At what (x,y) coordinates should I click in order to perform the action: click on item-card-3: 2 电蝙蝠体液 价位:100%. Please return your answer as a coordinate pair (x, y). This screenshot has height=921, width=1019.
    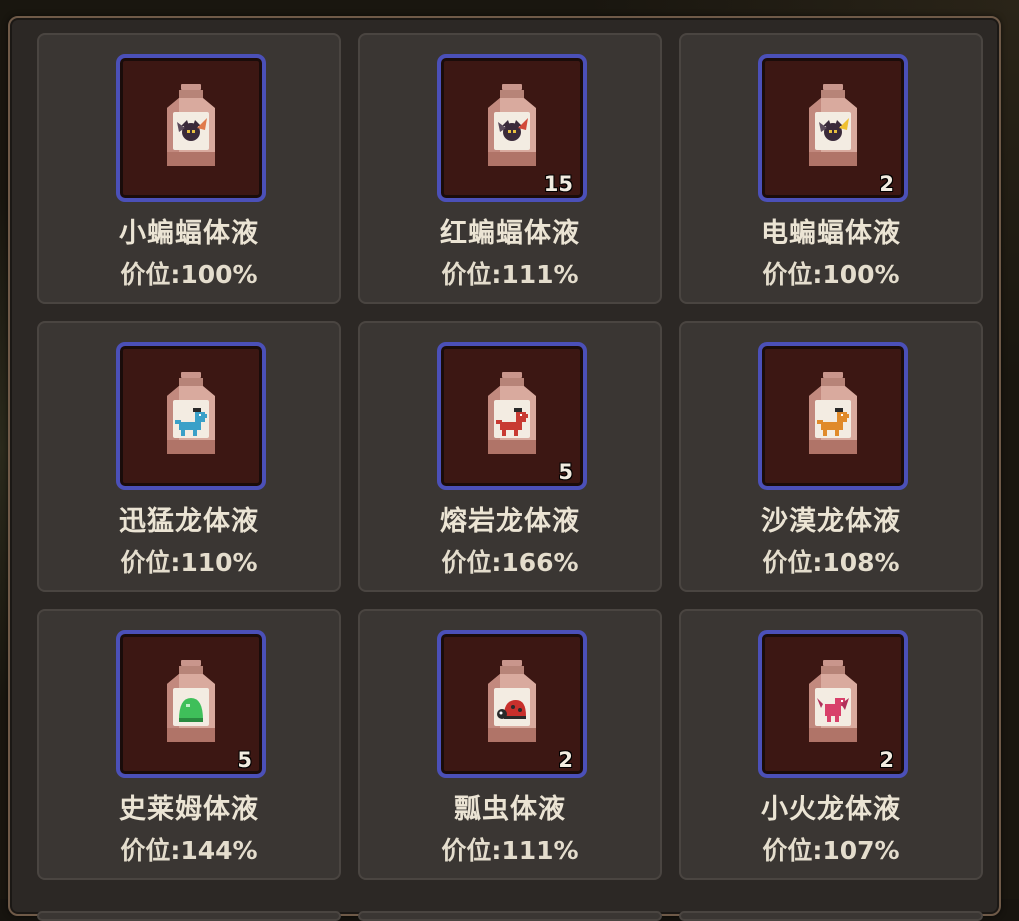
    Looking at the image, I should click on (831, 168).